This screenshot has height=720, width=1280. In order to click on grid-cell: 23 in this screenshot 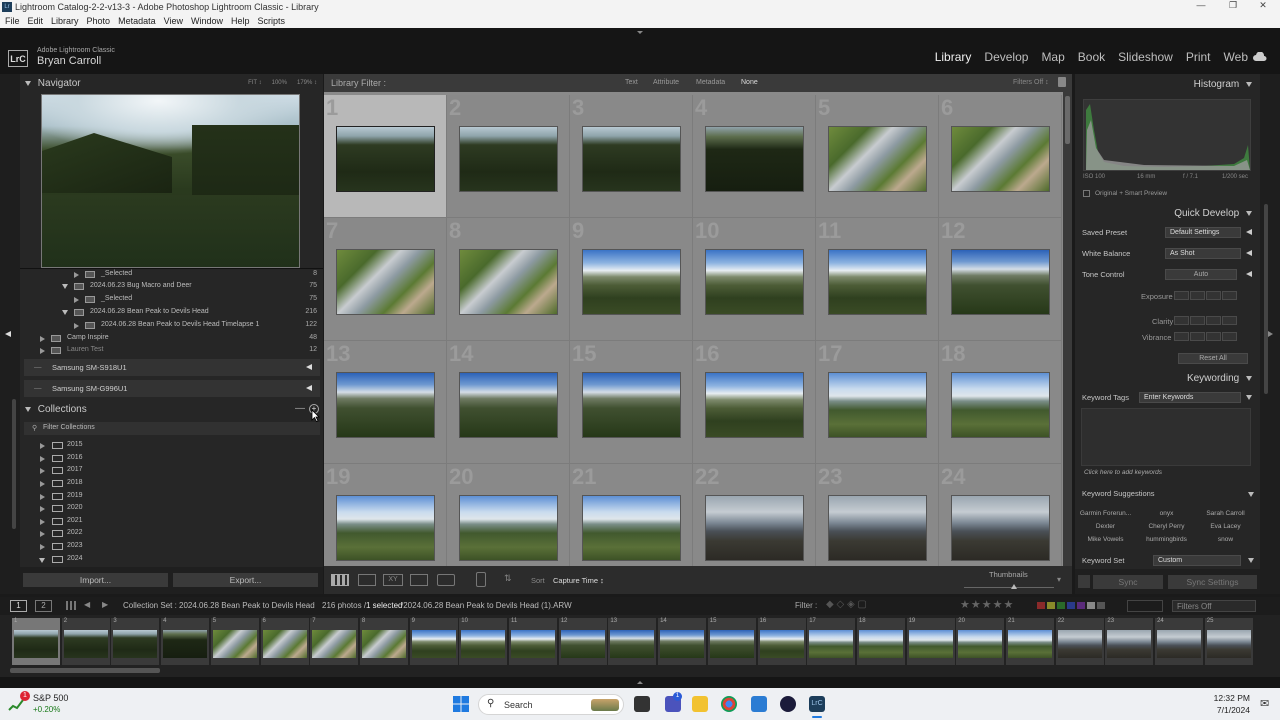, I will do `click(877, 515)`.